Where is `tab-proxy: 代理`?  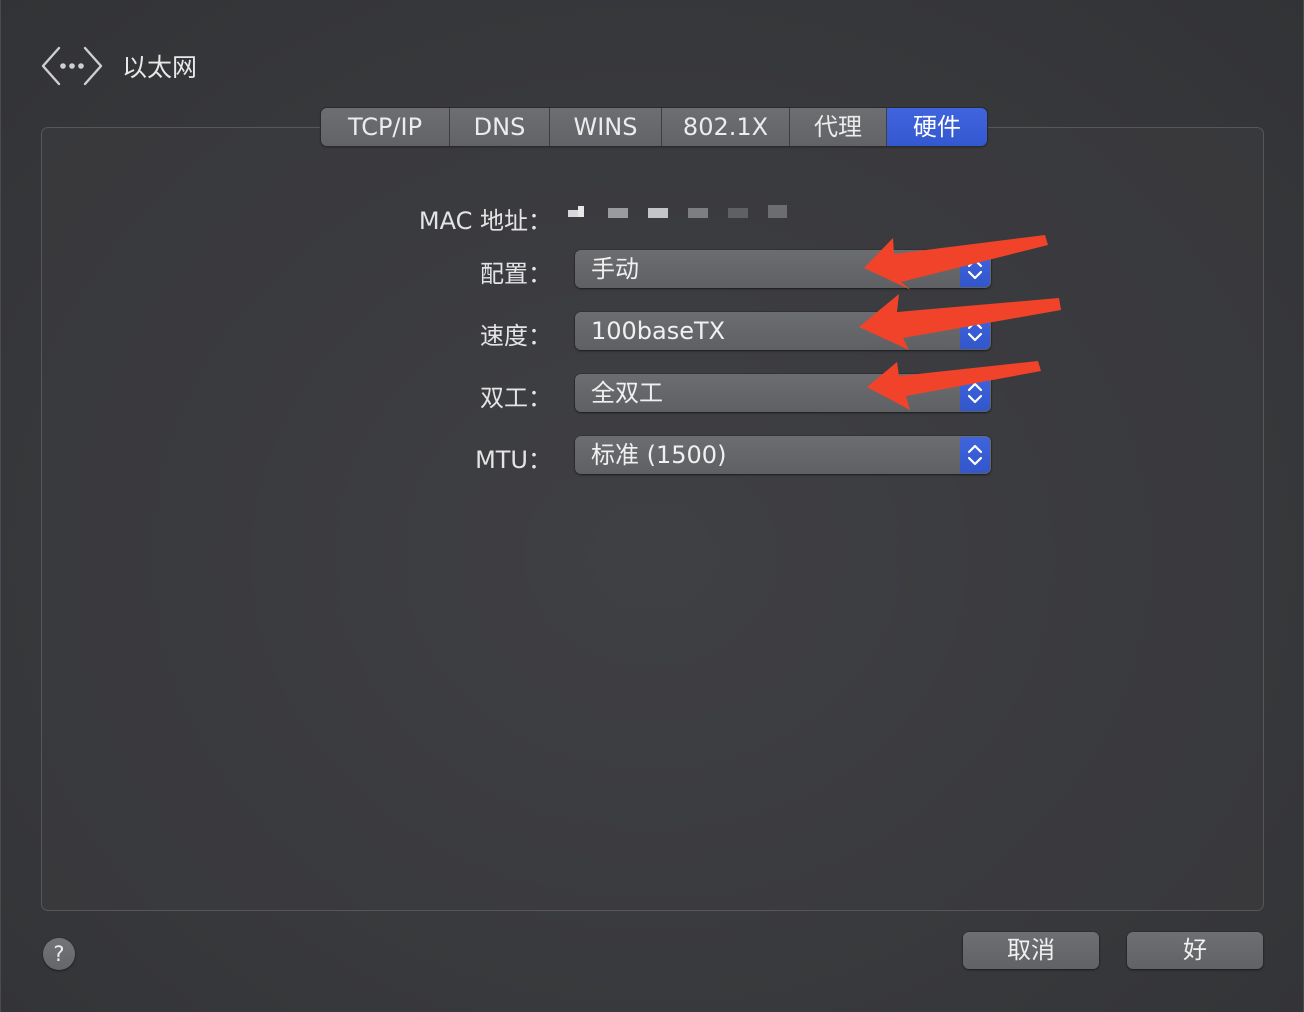 tab-proxy: 代理 is located at coordinates (838, 127).